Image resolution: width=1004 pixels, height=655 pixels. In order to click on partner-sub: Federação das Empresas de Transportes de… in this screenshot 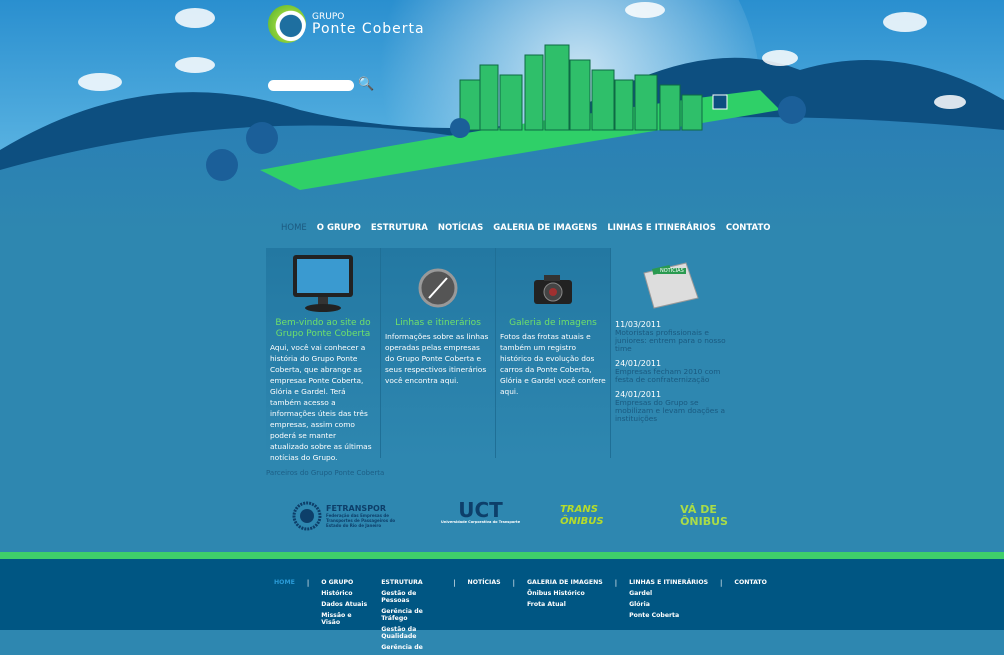, I will do `click(361, 520)`.